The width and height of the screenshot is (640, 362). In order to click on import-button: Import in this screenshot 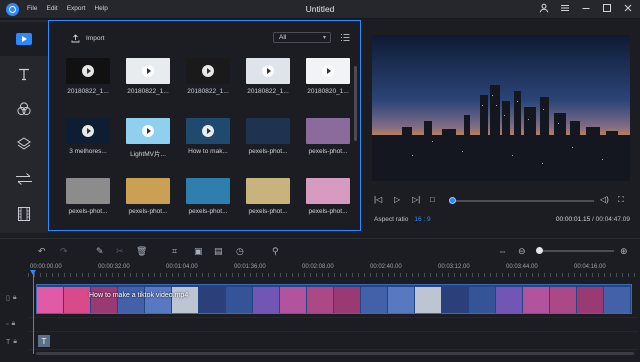, I will do `click(87, 38)`.